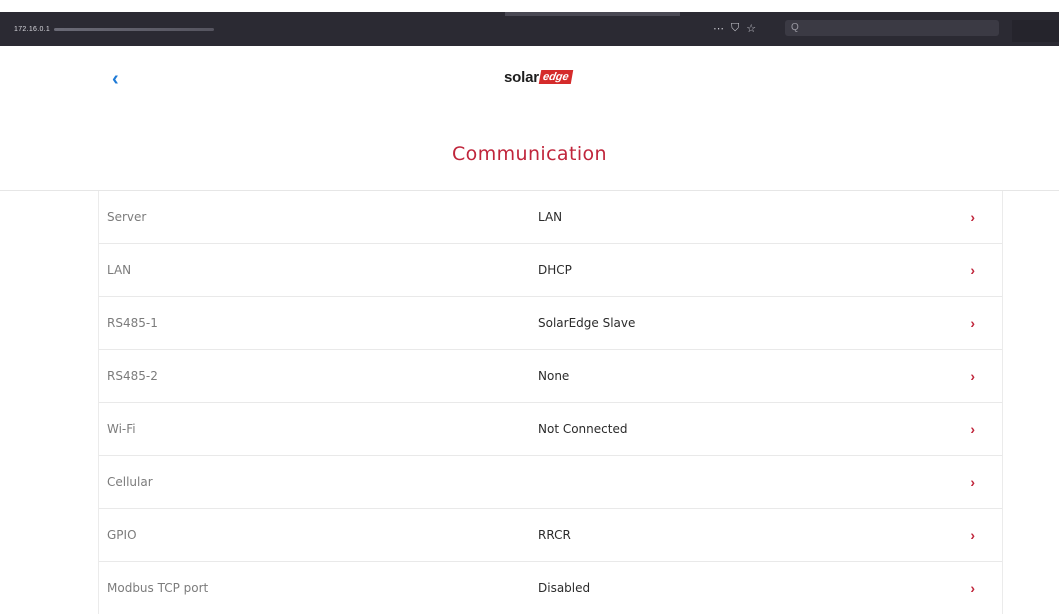  What do you see at coordinates (158, 588) in the screenshot?
I see `row-label: Modbus TCP port` at bounding box center [158, 588].